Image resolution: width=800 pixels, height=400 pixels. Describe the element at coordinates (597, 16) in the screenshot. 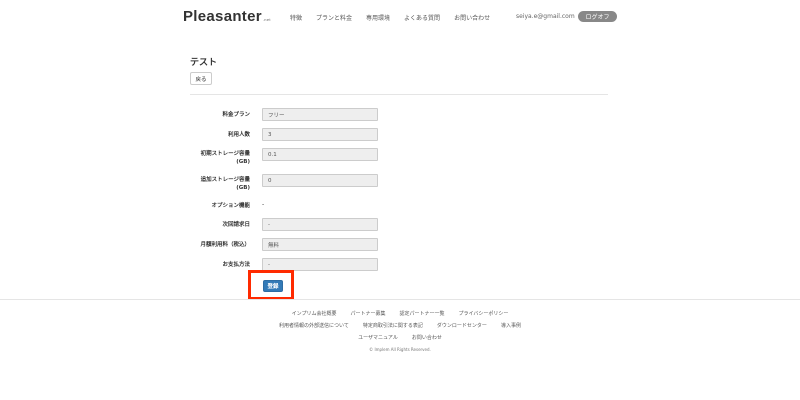

I see `logout-button: ログオフ` at that location.